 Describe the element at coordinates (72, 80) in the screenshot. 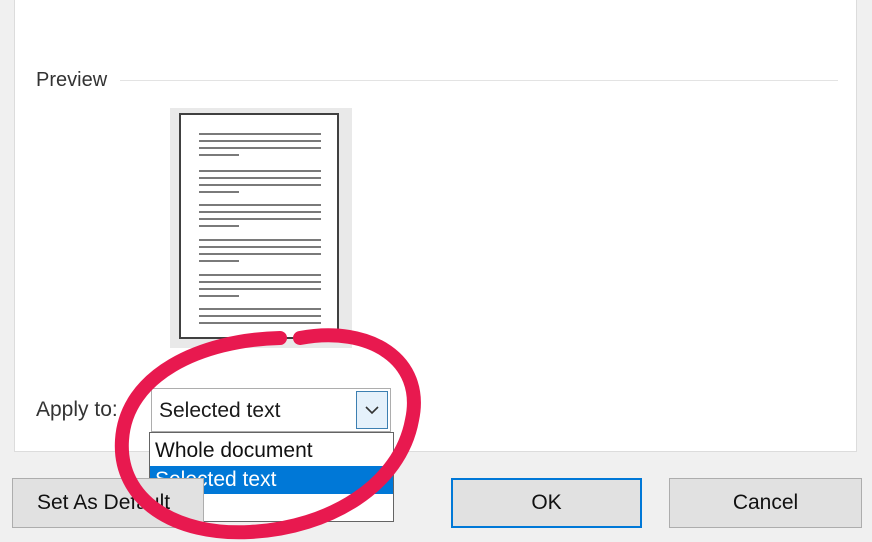

I see `preview-label: Preview` at that location.